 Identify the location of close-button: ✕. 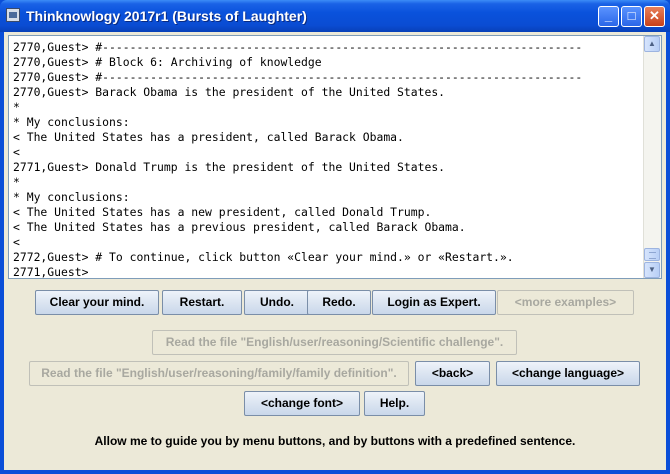
(654, 16).